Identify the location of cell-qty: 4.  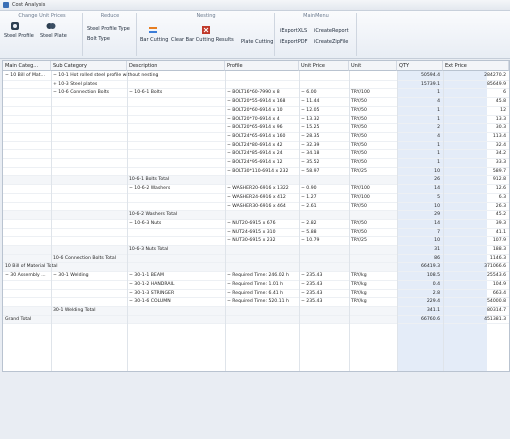
(420, 102).